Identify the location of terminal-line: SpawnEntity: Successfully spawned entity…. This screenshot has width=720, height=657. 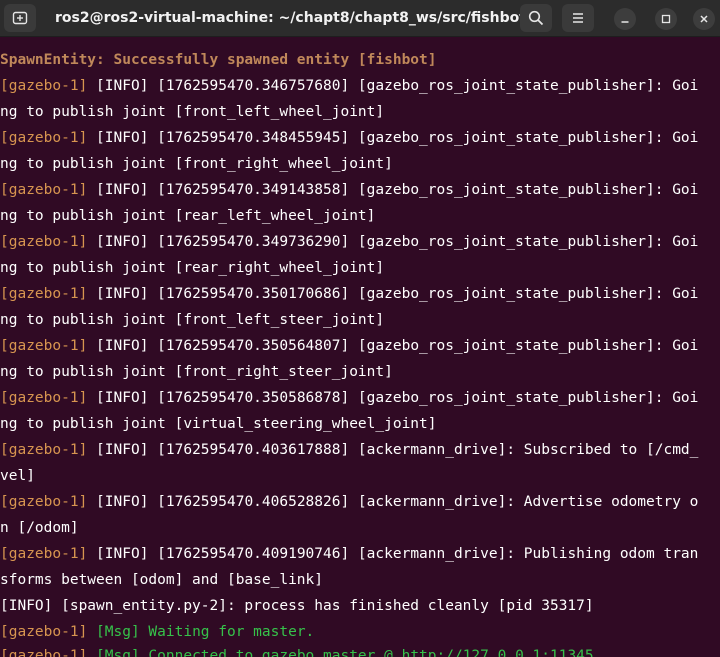
(360, 60).